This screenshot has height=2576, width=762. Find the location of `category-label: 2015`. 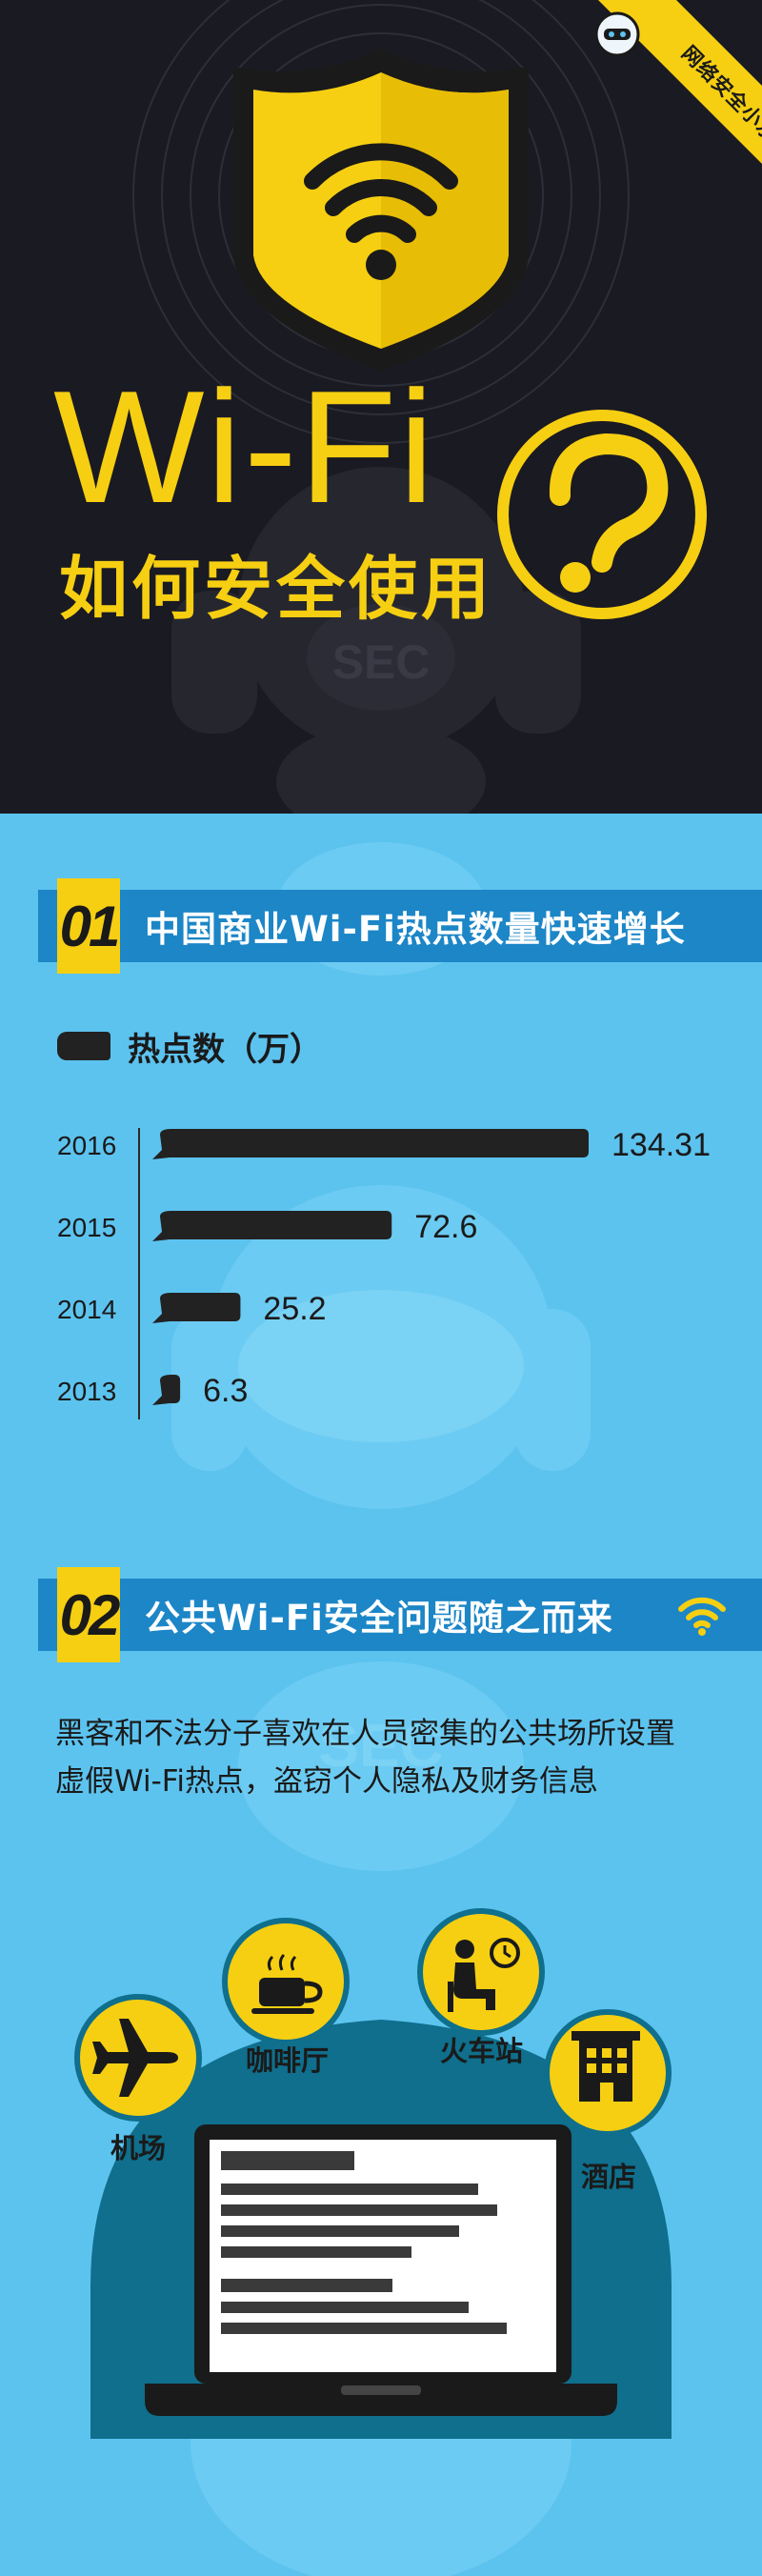

category-label: 2015 is located at coordinates (86, 1227).